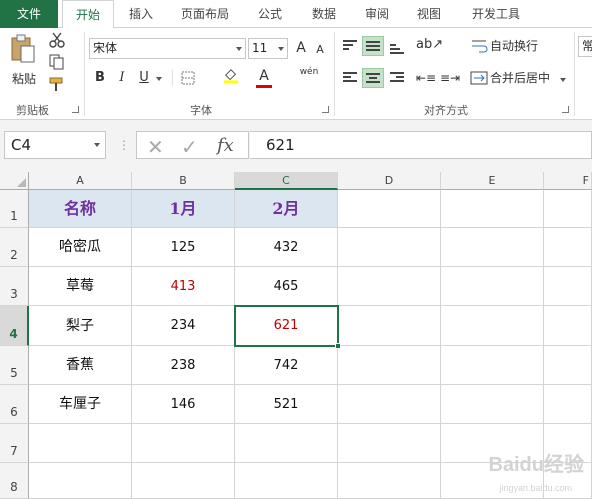 The height and width of the screenshot is (499, 592). What do you see at coordinates (492, 286) in the screenshot?
I see `cell-e3` at bounding box center [492, 286].